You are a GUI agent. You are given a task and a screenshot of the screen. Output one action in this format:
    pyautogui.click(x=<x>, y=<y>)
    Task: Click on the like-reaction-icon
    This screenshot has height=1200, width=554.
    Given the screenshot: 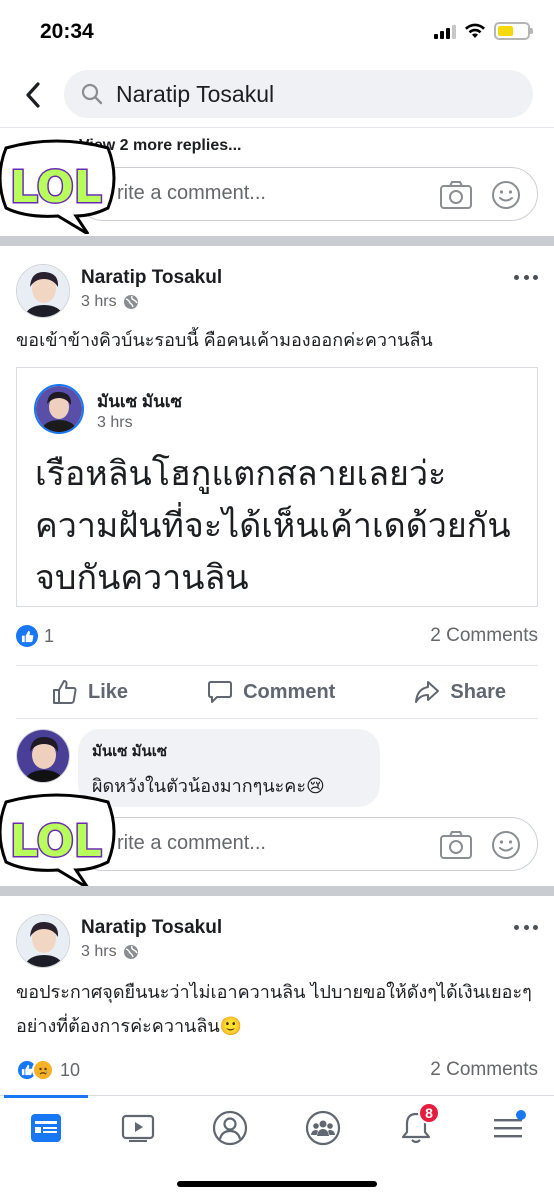 What is the action you would take?
    pyautogui.click(x=27, y=636)
    